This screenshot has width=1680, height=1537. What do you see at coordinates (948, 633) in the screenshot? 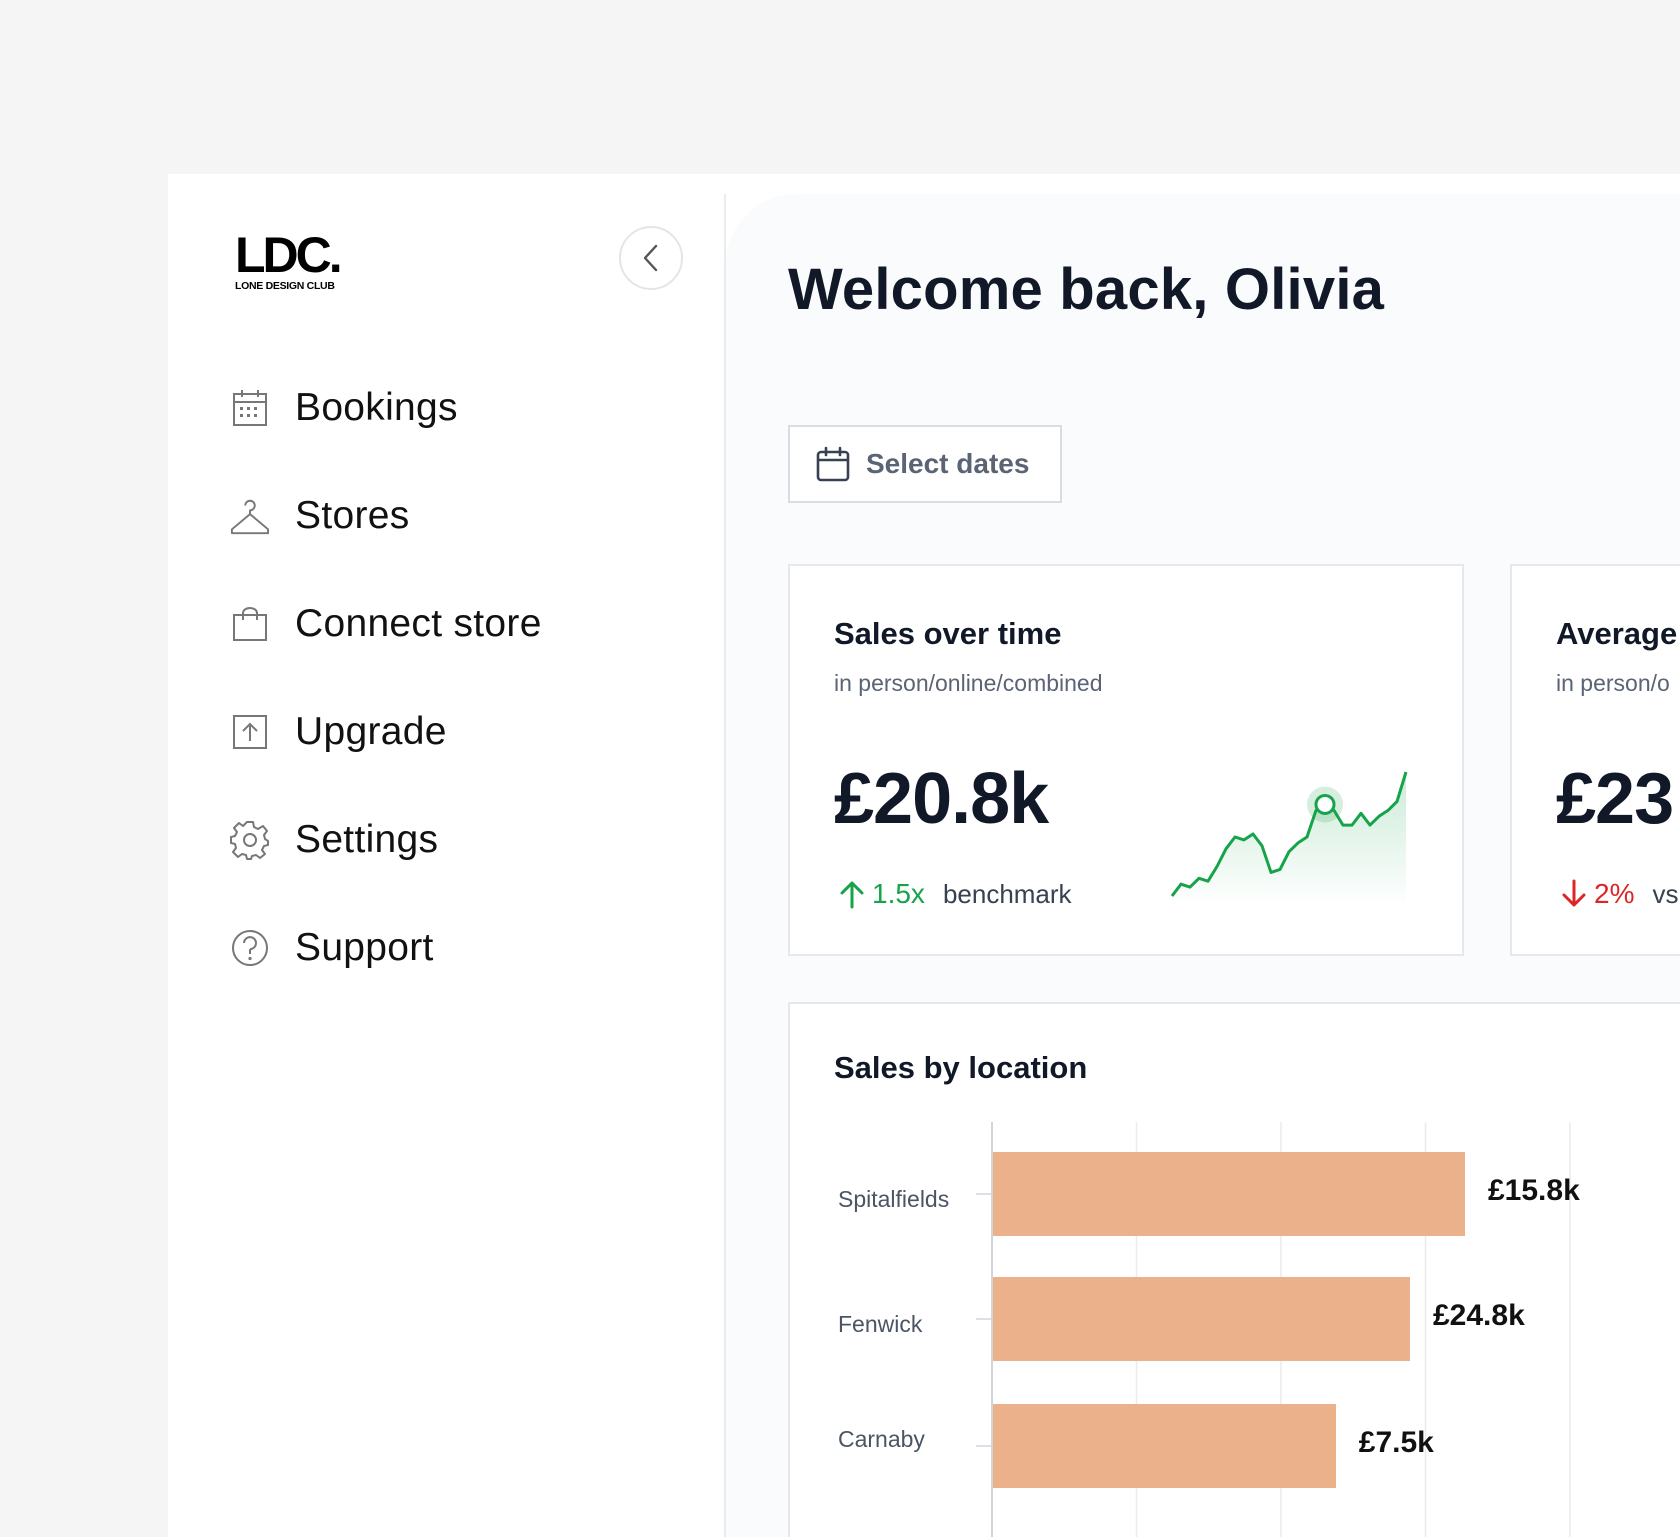
I see `card-title: Sales over time` at bounding box center [948, 633].